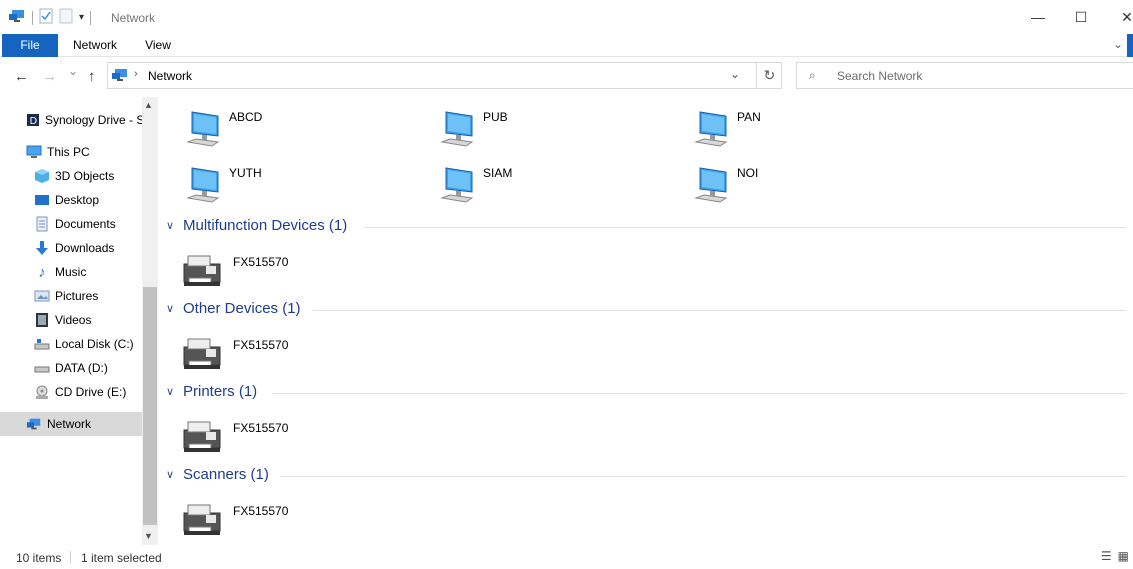  Describe the element at coordinates (226, 474) in the screenshot. I see `group-title: Scanners (1)` at that location.